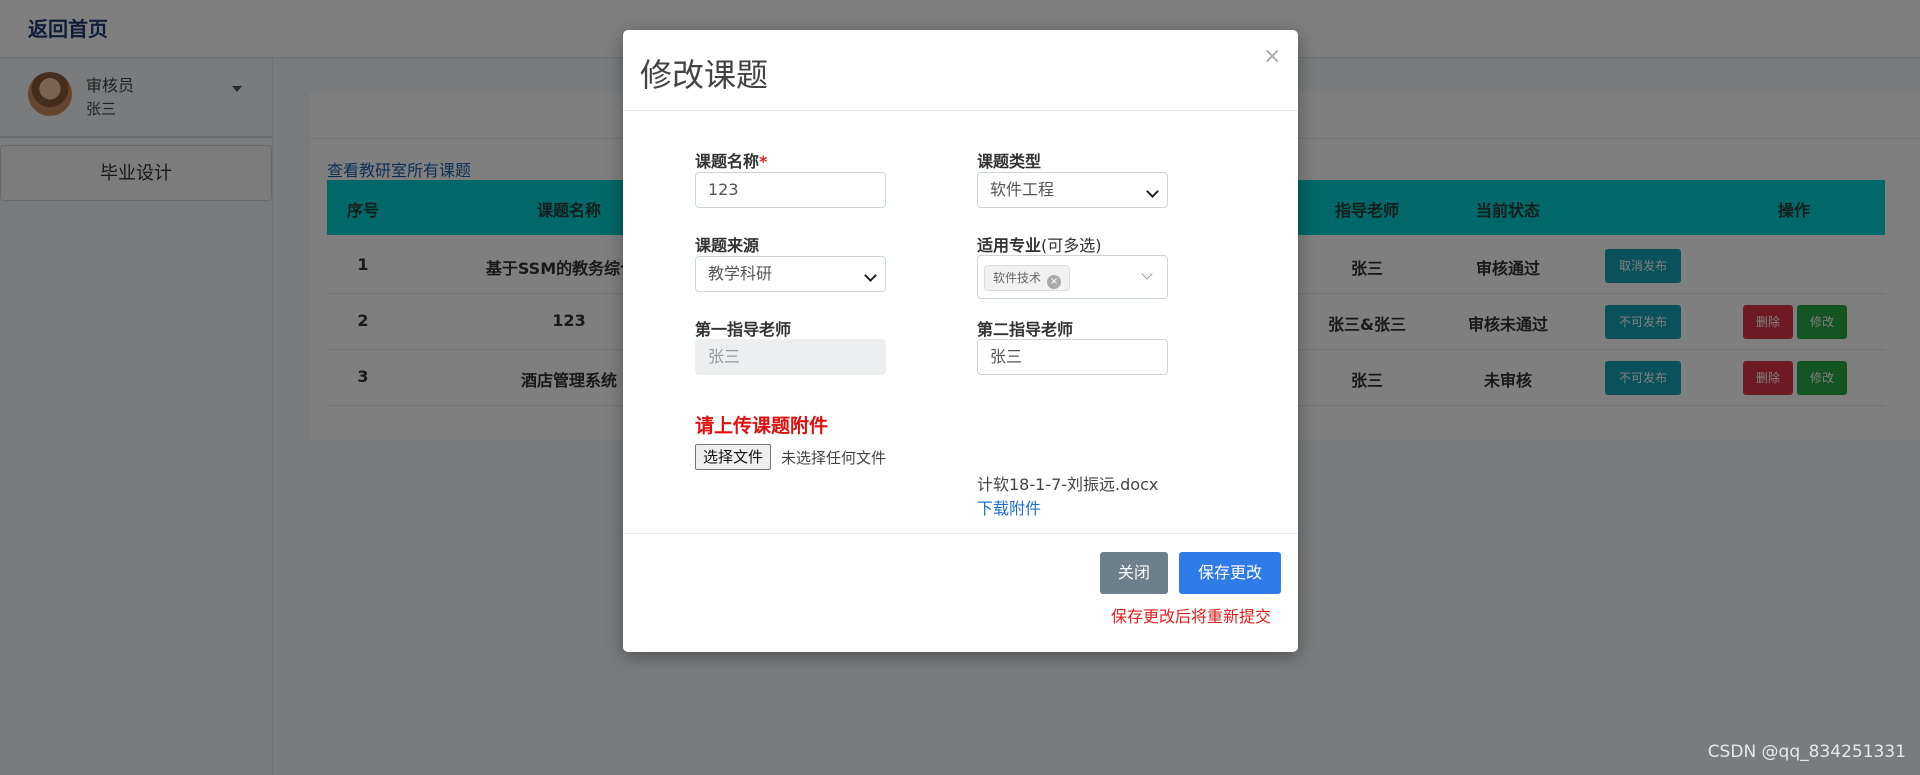 This screenshot has height=775, width=1920. Describe the element at coordinates (1134, 573) in the screenshot. I see `close-button: 关闭` at that location.